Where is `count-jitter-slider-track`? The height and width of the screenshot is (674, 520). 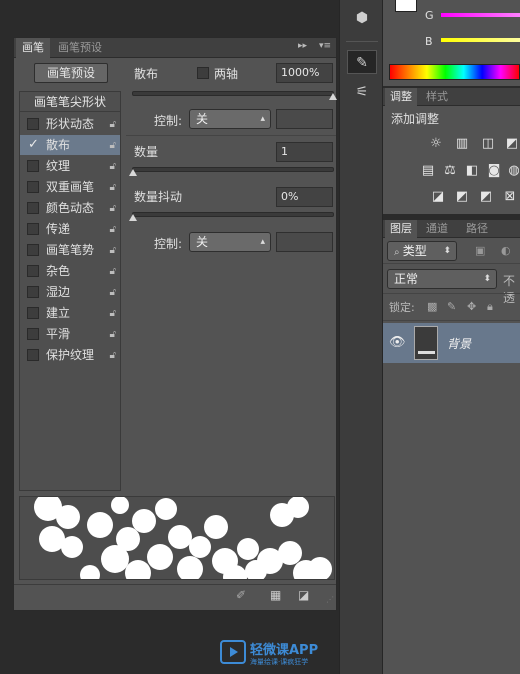 count-jitter-slider-track is located at coordinates (233, 214).